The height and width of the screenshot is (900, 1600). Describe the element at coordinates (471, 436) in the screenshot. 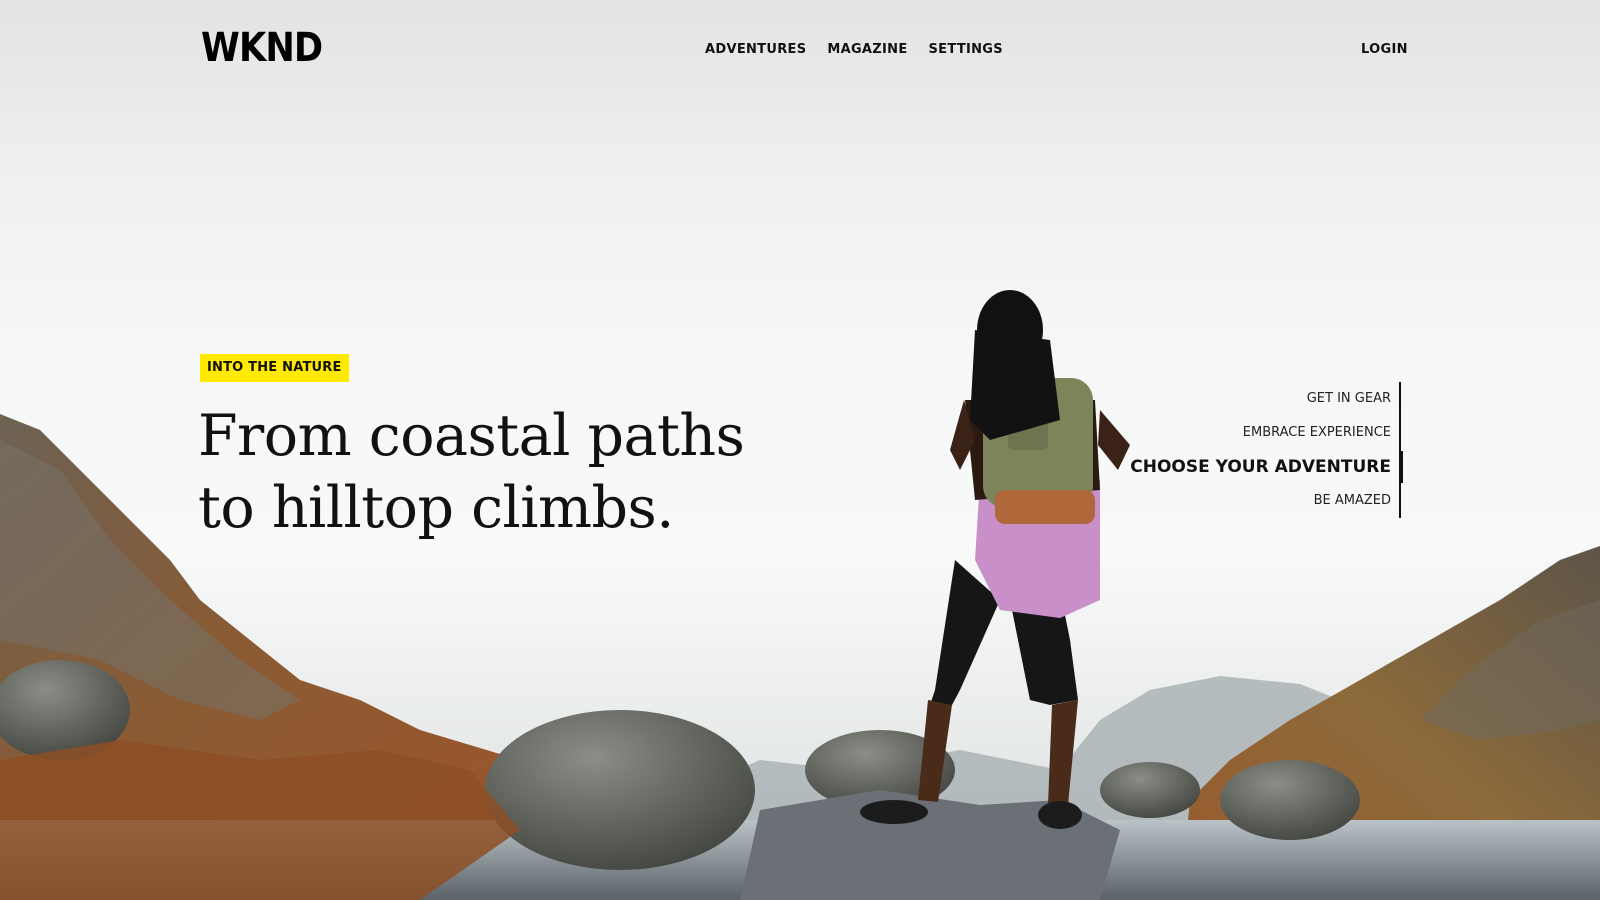

I see `hero-headline-line-1: From coastal paths` at that location.